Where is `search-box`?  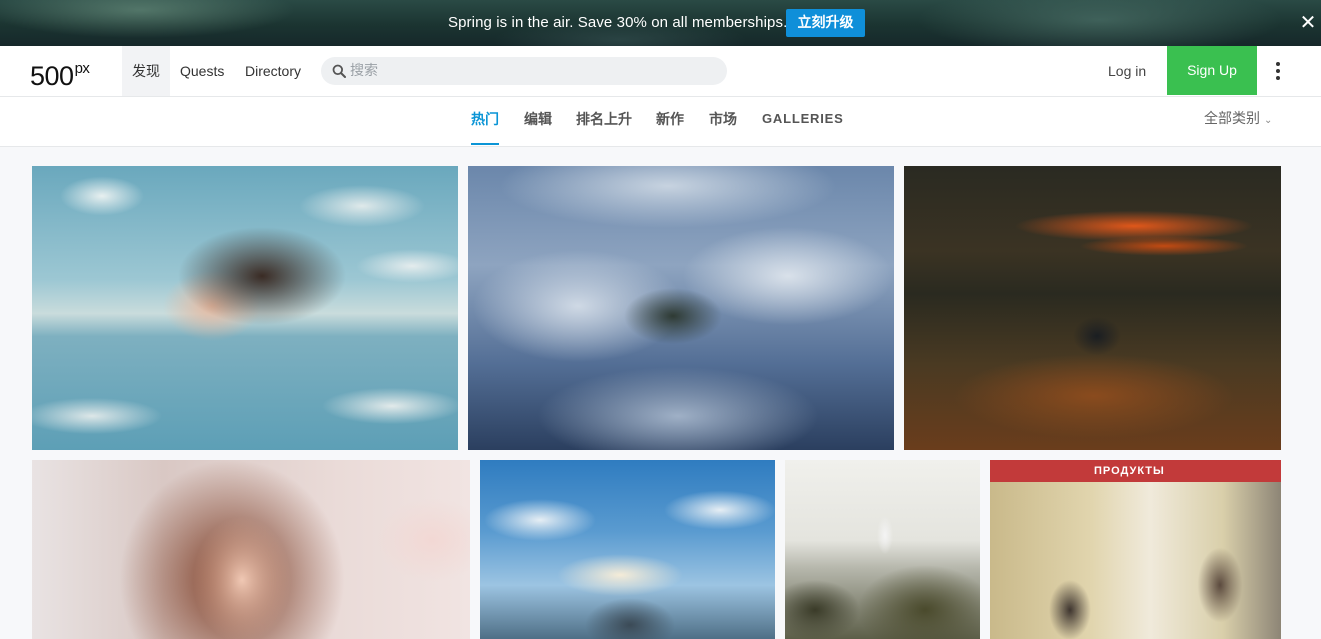
search-box is located at coordinates (524, 71).